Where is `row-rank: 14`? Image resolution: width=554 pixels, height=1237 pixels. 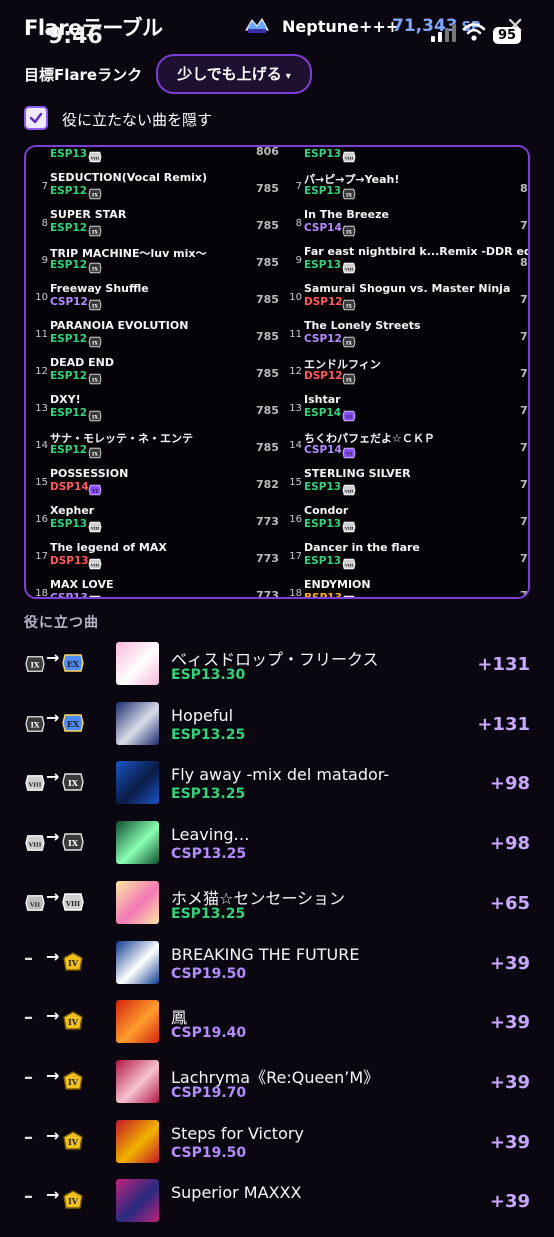
row-rank: 14 is located at coordinates (295, 445).